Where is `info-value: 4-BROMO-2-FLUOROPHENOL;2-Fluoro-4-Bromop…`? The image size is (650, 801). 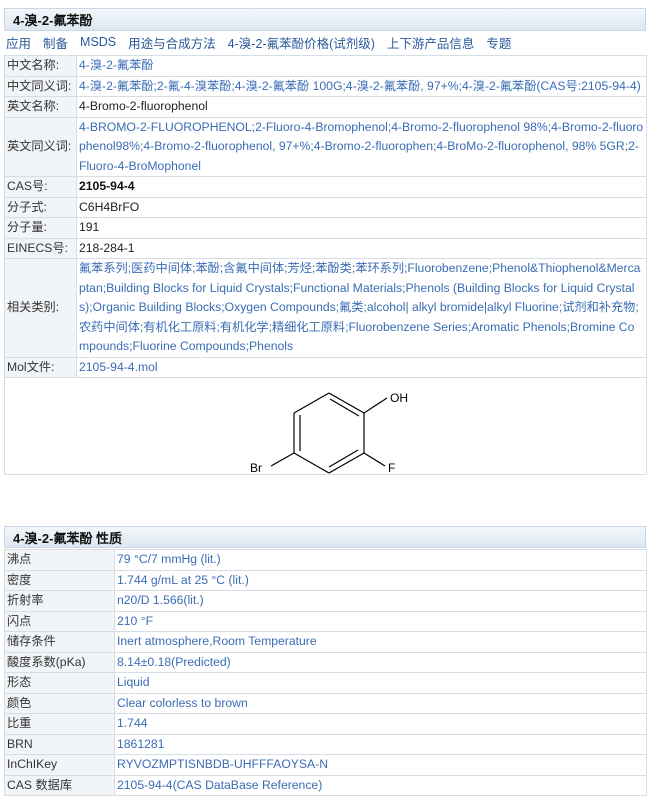
info-value: 4-BROMO-2-FLUOROPHENOL;2-Fluoro-4-Bromop… is located at coordinates (361, 146).